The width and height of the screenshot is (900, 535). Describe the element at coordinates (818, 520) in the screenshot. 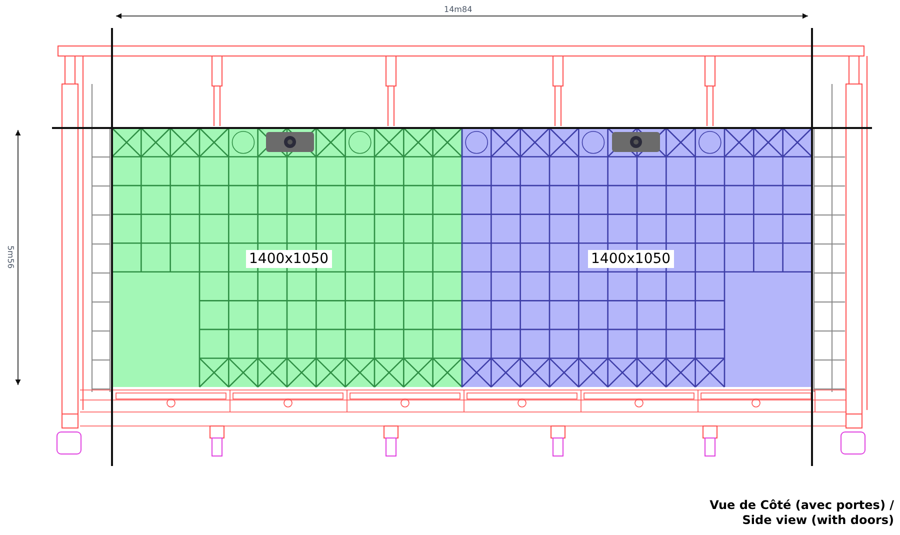

I see `caption-line: Side view (with doors)` at that location.